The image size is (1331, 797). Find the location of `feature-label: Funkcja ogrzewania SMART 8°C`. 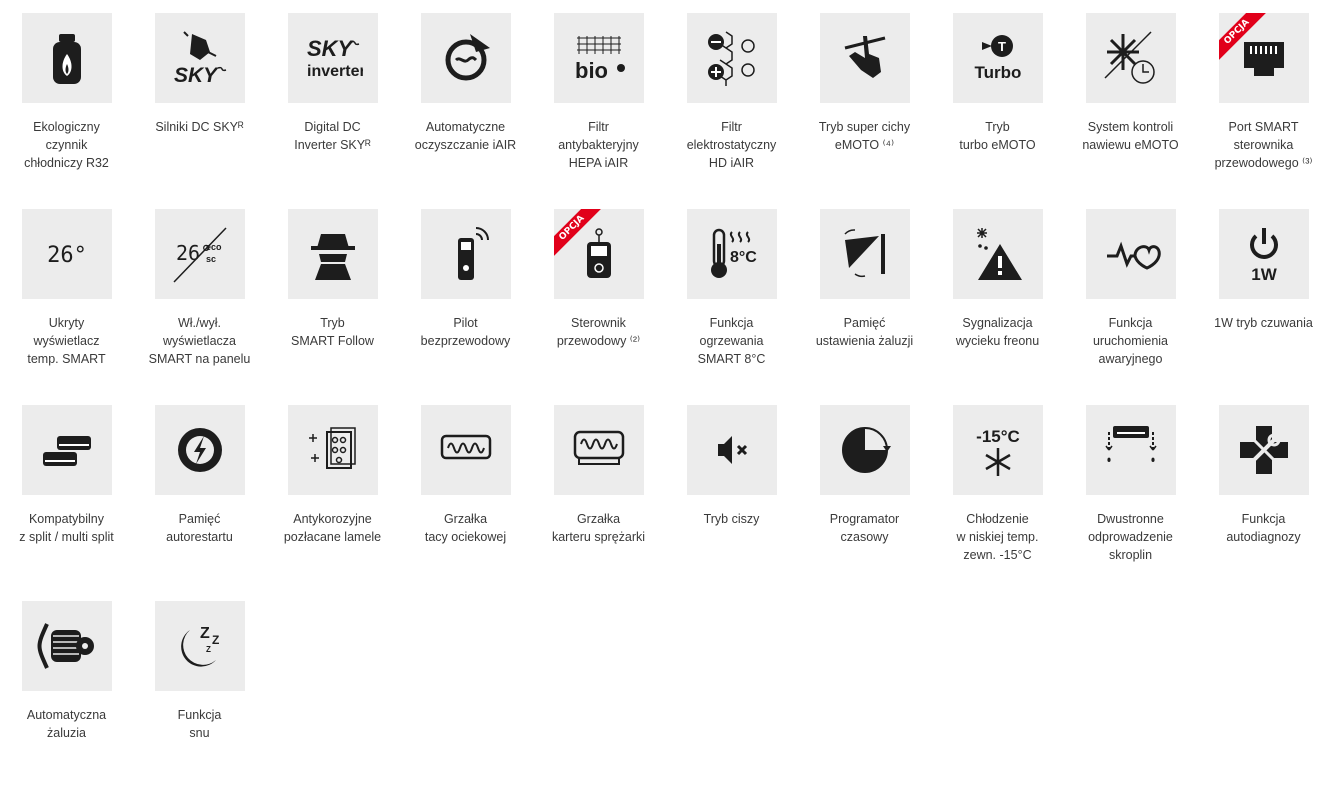

feature-label: Funkcja ogrzewania SMART 8°C is located at coordinates (731, 341).